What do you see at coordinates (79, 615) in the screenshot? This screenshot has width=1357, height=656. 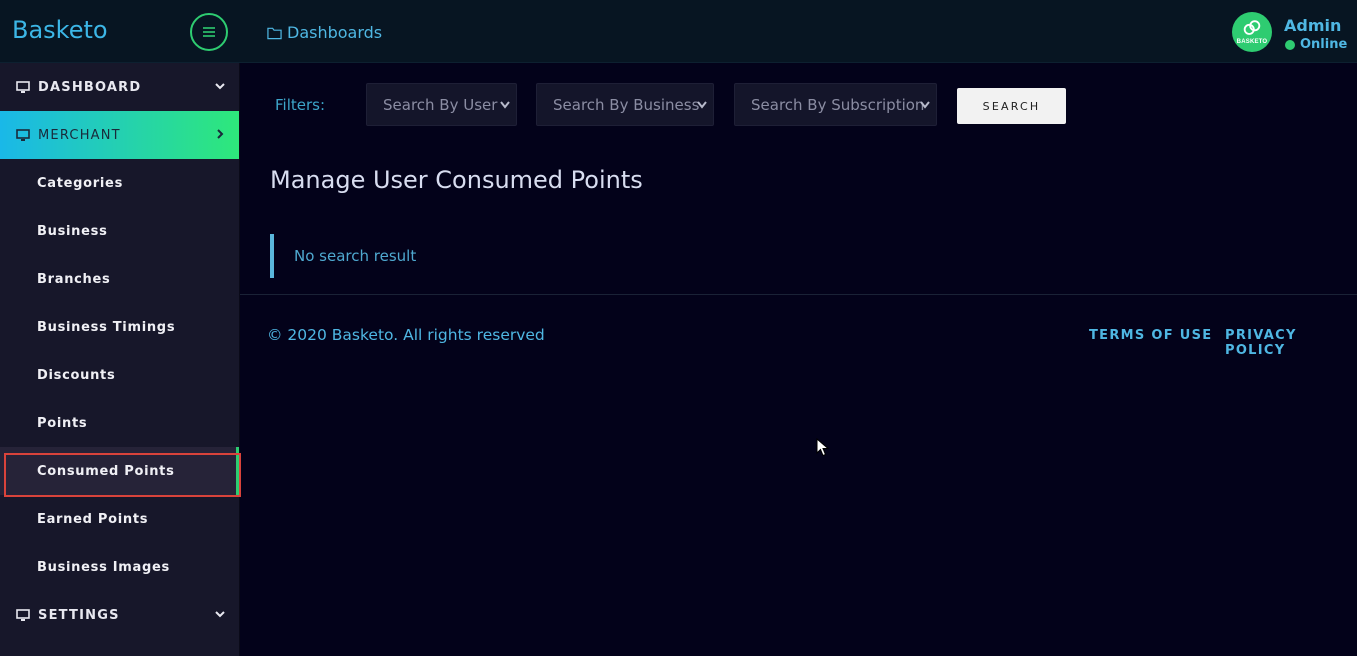 I see `sidebar-section-label: SETTINGS` at bounding box center [79, 615].